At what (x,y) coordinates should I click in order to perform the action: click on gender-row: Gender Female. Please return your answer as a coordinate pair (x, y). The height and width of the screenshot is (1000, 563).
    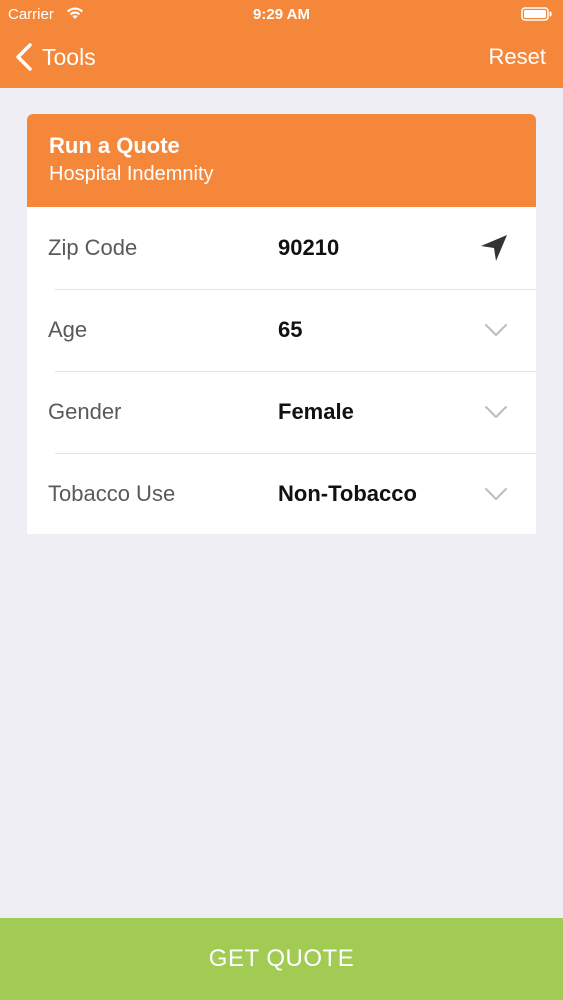
    Looking at the image, I should click on (281, 412).